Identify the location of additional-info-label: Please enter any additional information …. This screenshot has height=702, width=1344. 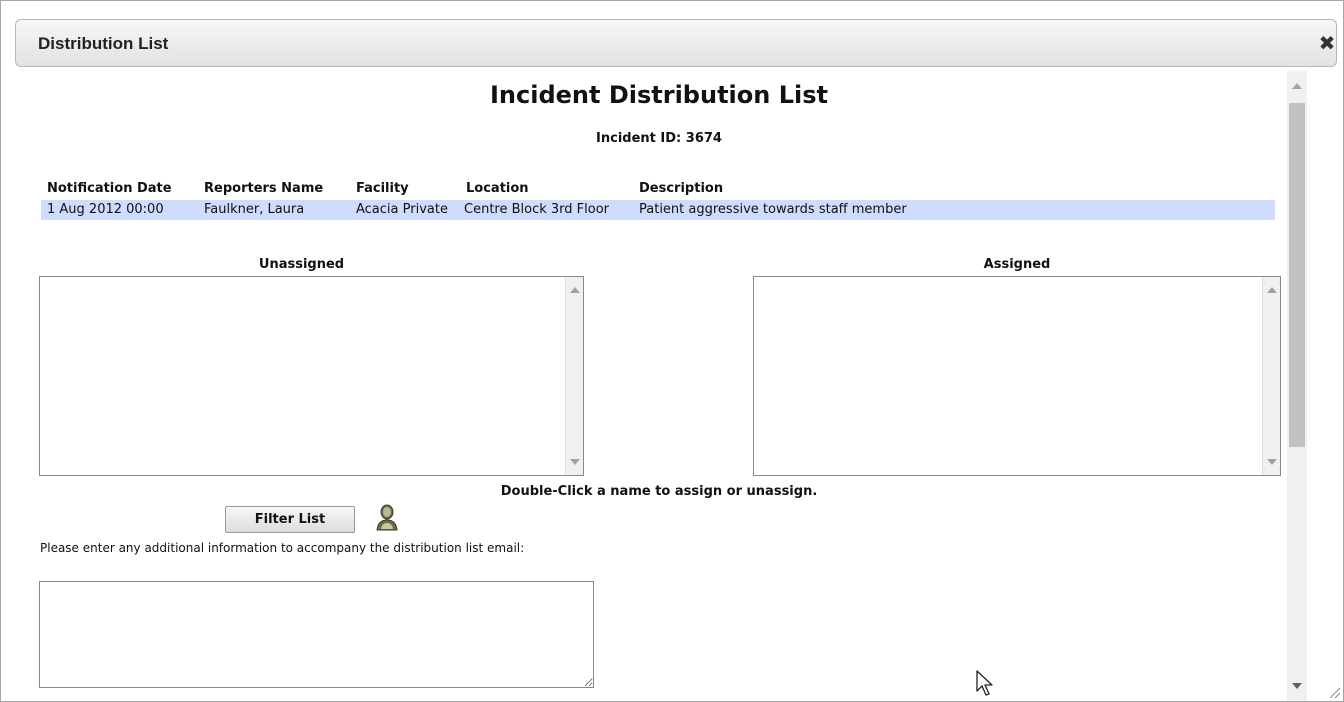
(282, 548).